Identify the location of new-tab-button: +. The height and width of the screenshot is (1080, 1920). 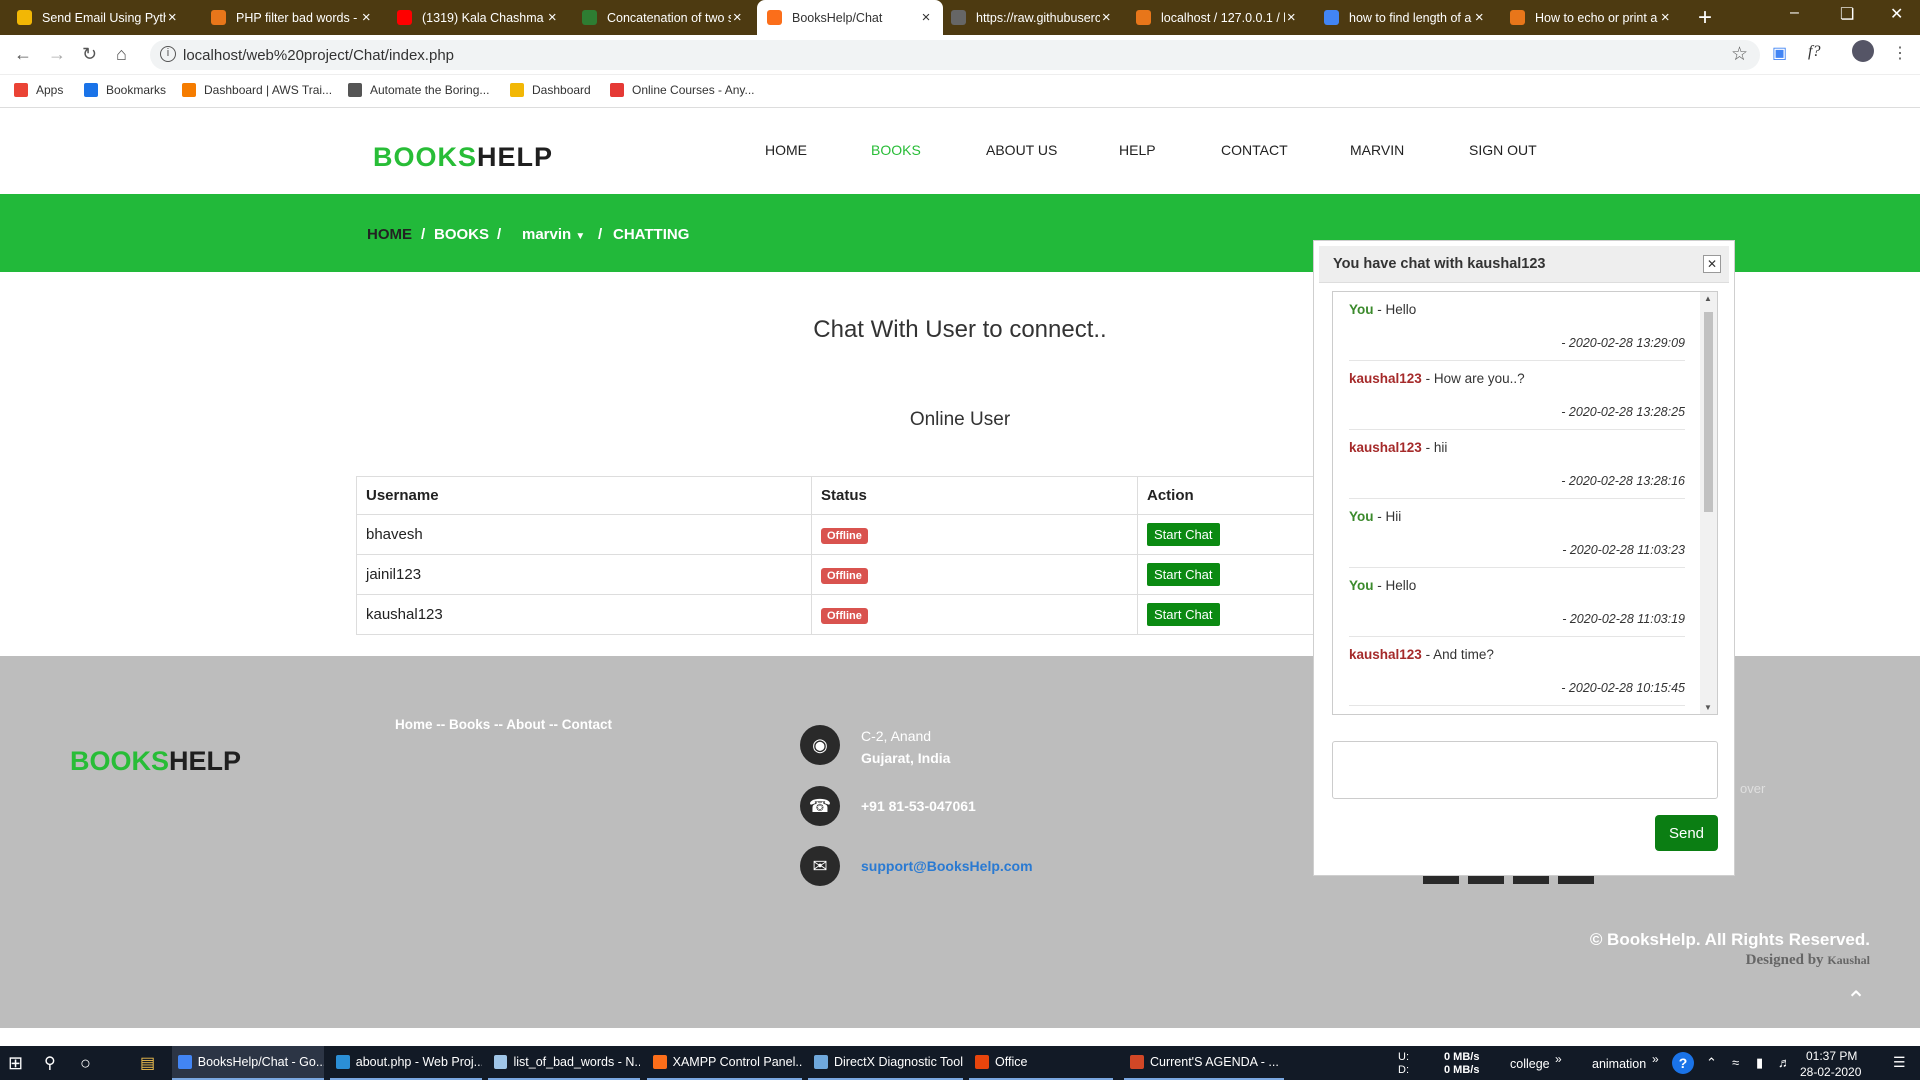
(1705, 18).